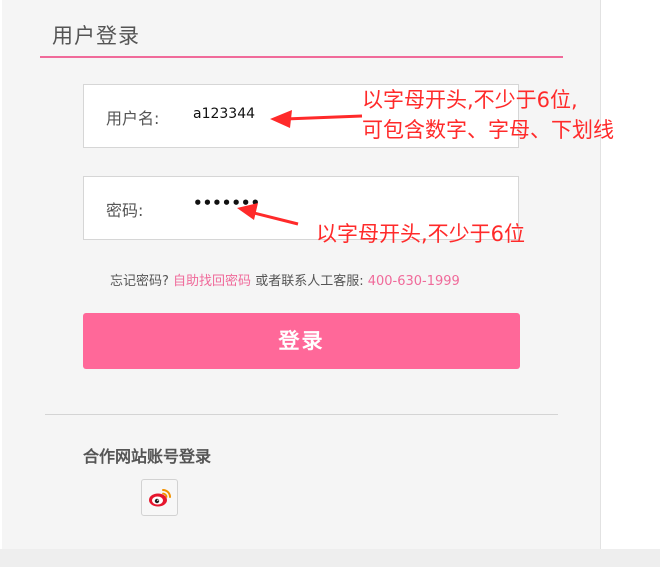  I want to click on password-arrow-head, so click(247, 211).